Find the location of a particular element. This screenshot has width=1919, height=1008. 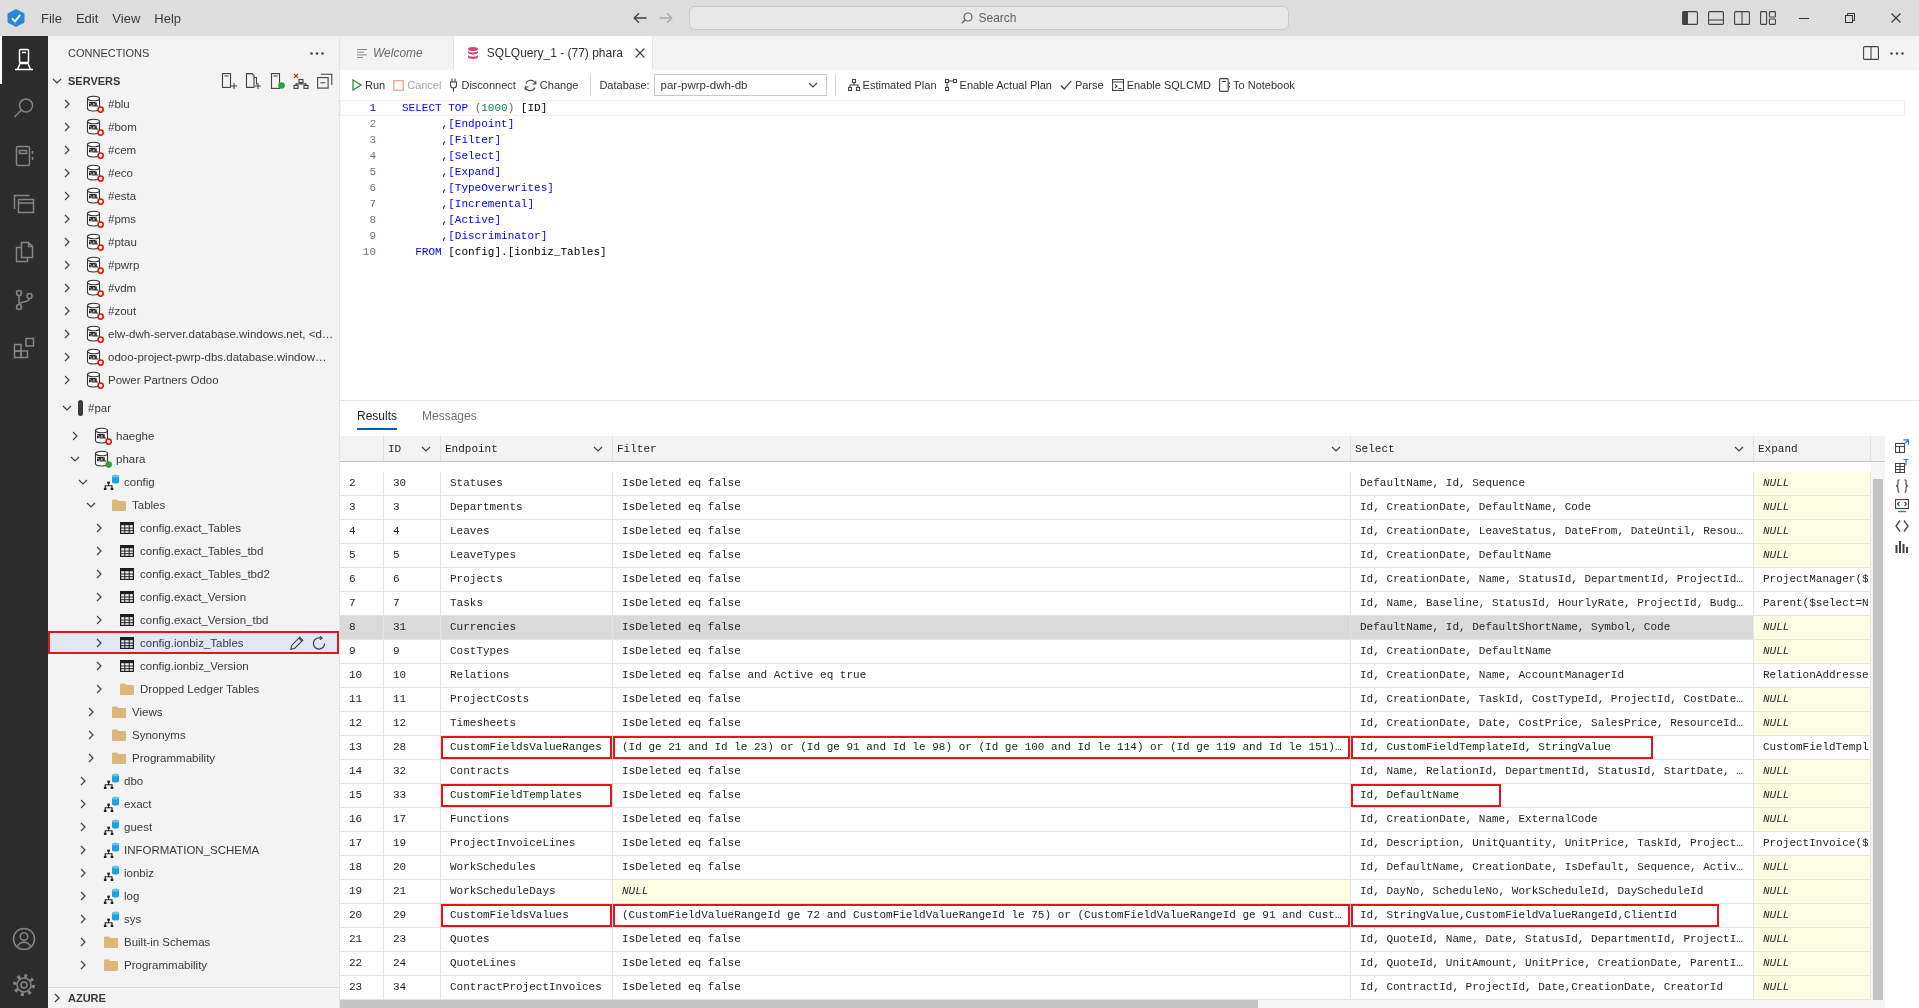

parse-button: Parse is located at coordinates (1081, 85).